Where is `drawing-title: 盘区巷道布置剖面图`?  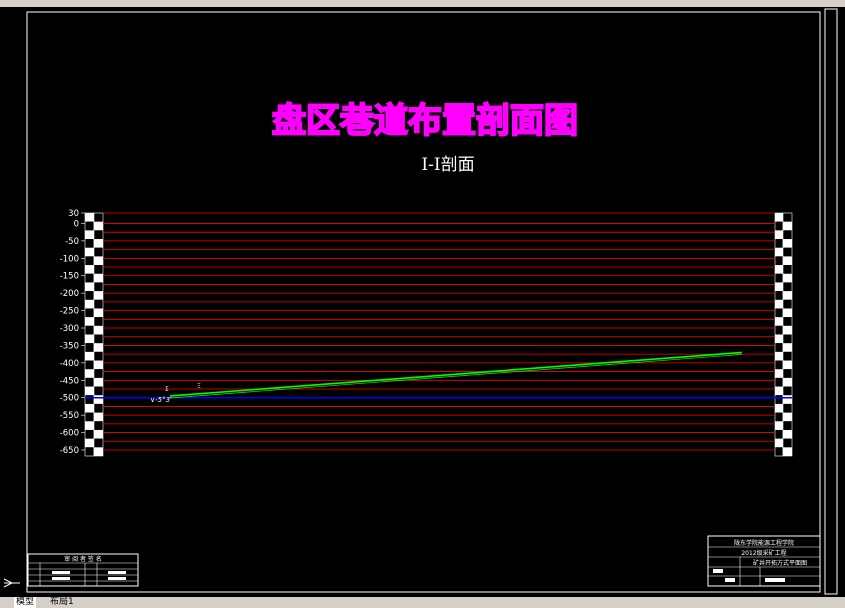
drawing-title: 盘区巷道布置剖面图 is located at coordinates (425, 121).